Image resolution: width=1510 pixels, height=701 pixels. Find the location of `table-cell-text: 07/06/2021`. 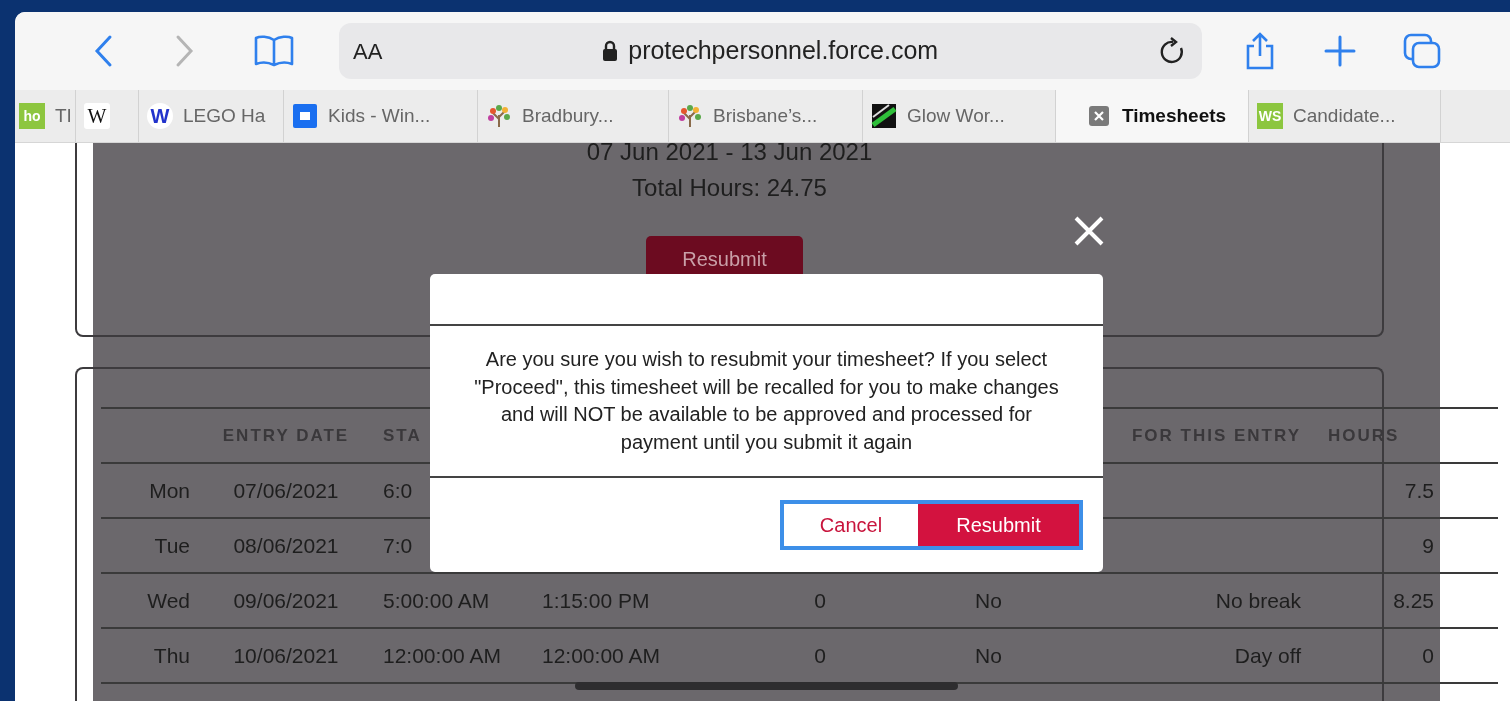

table-cell-text: 07/06/2021 is located at coordinates (286, 490).